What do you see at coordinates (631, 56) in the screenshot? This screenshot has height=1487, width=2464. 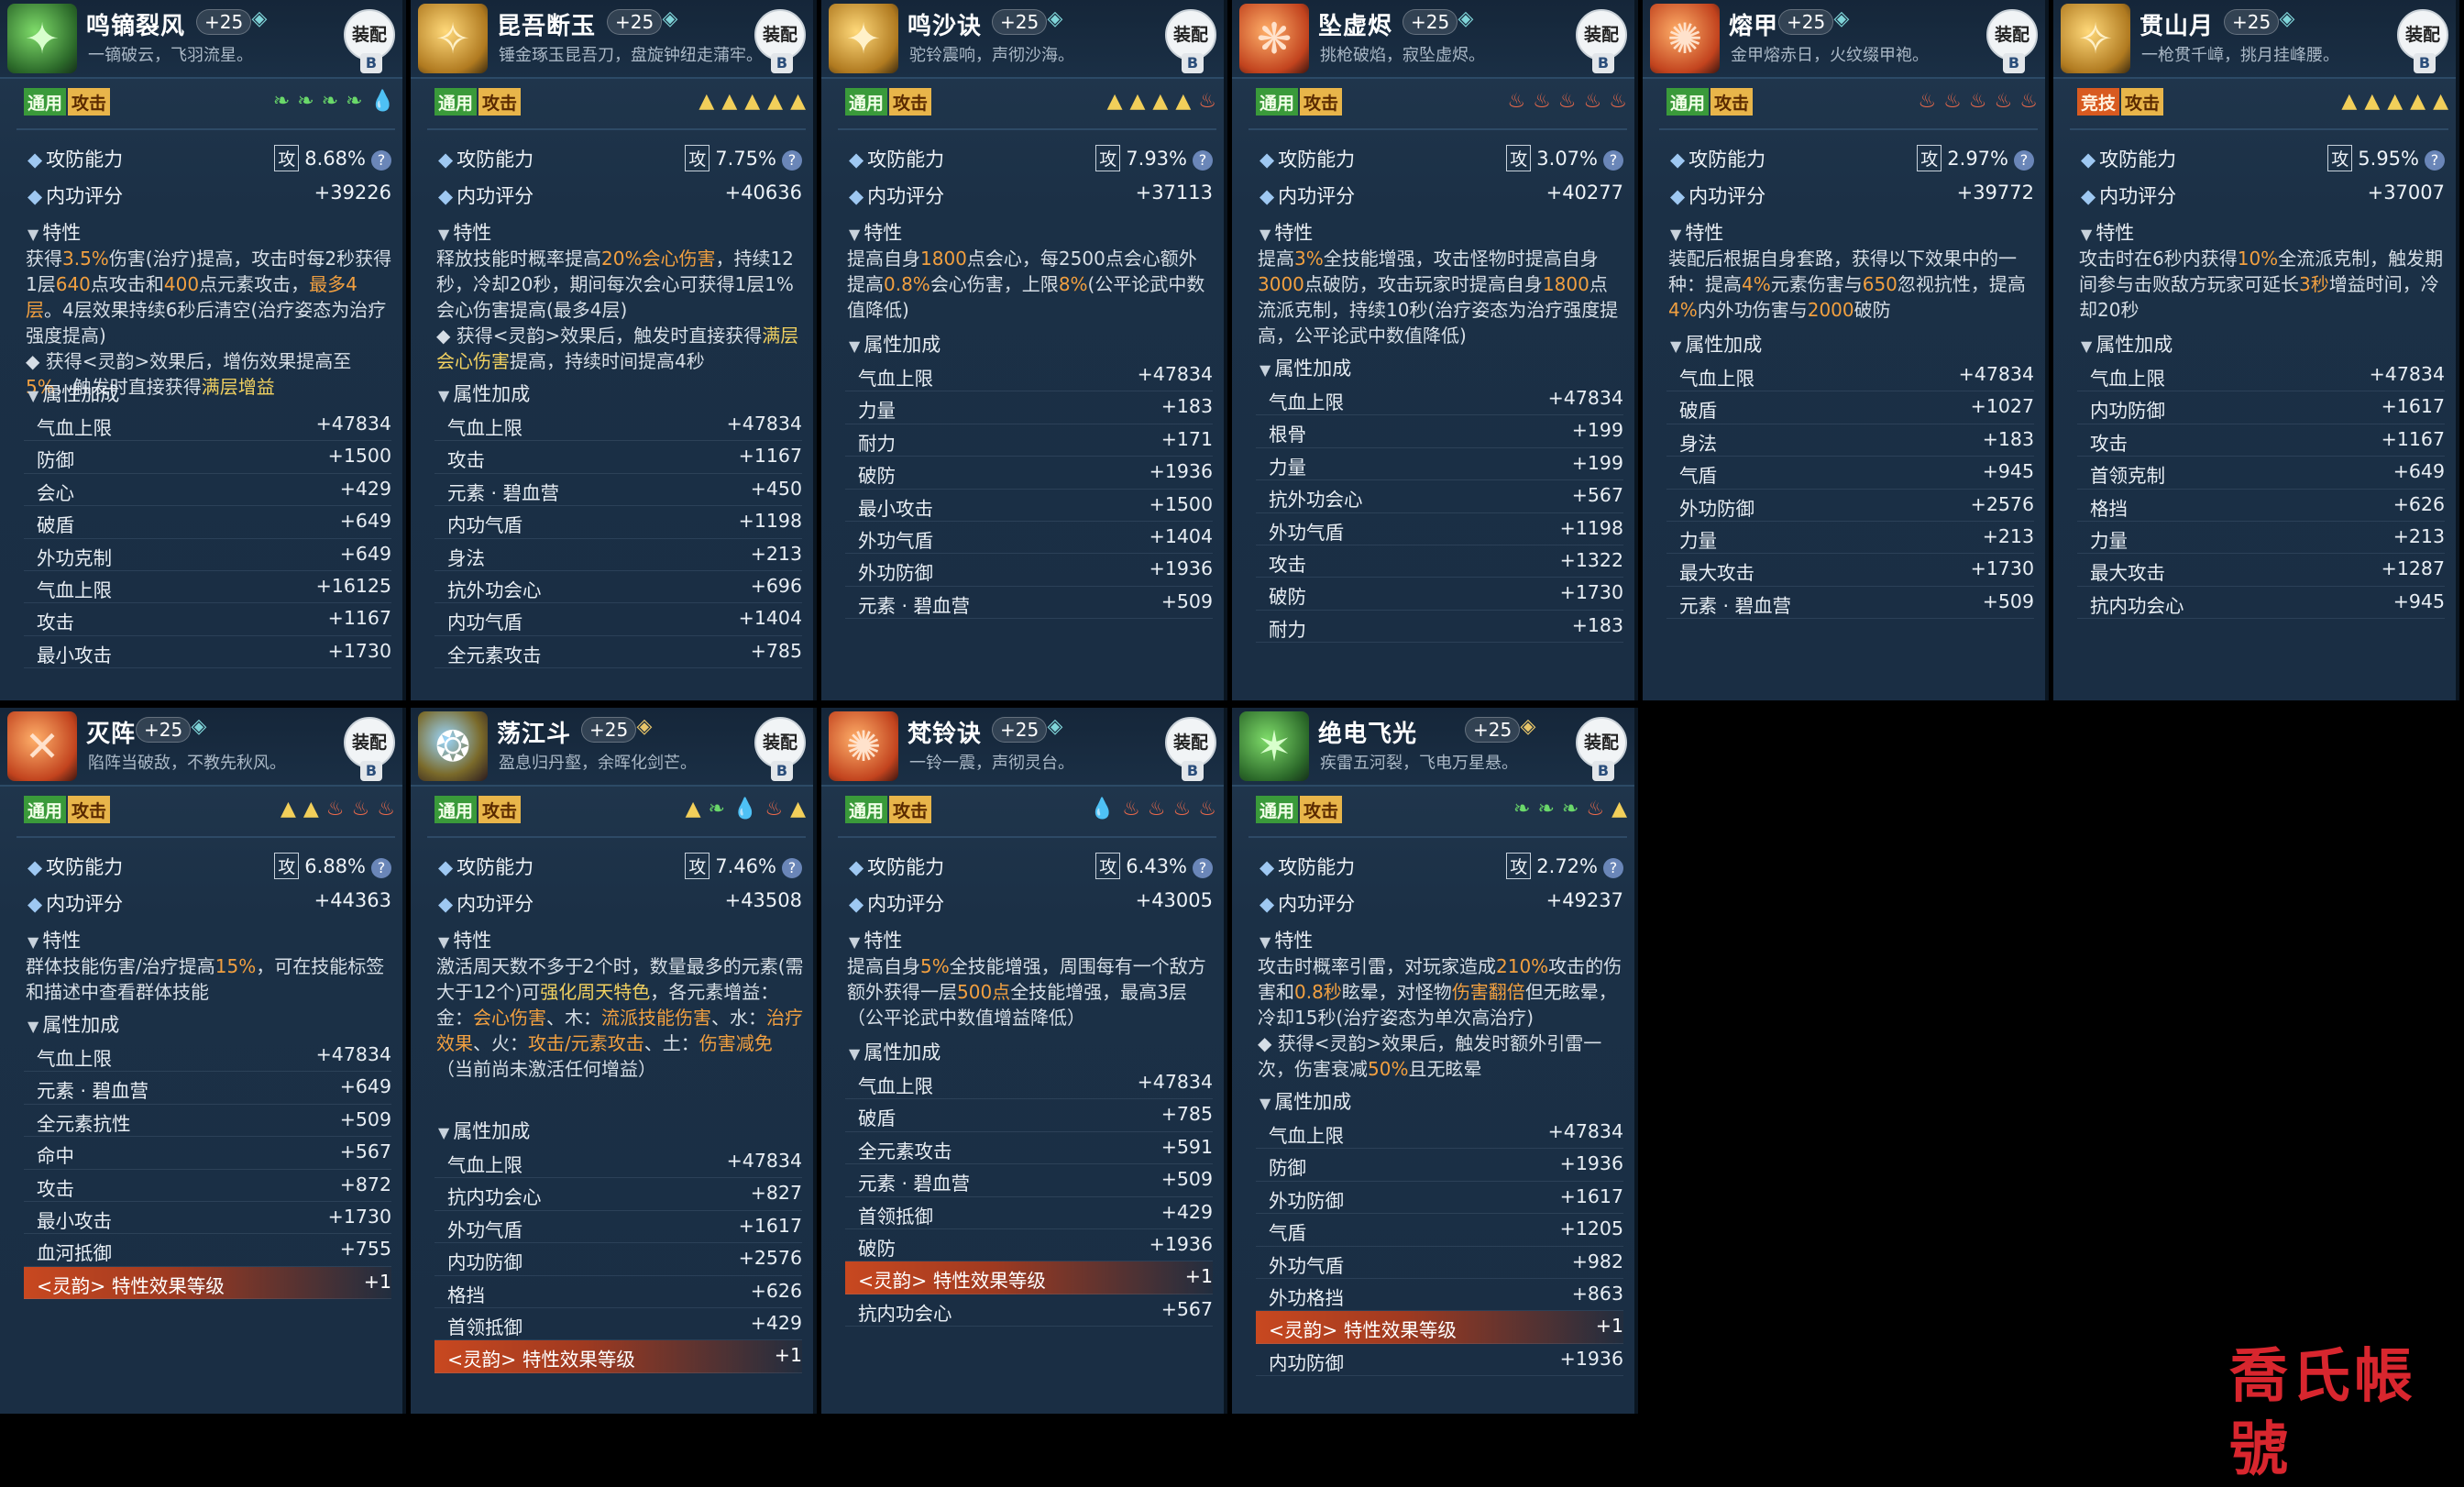 I see `item-subtitle: 锤金琢玉昆吾刀，盘旋钟纽走蒲牢。` at bounding box center [631, 56].